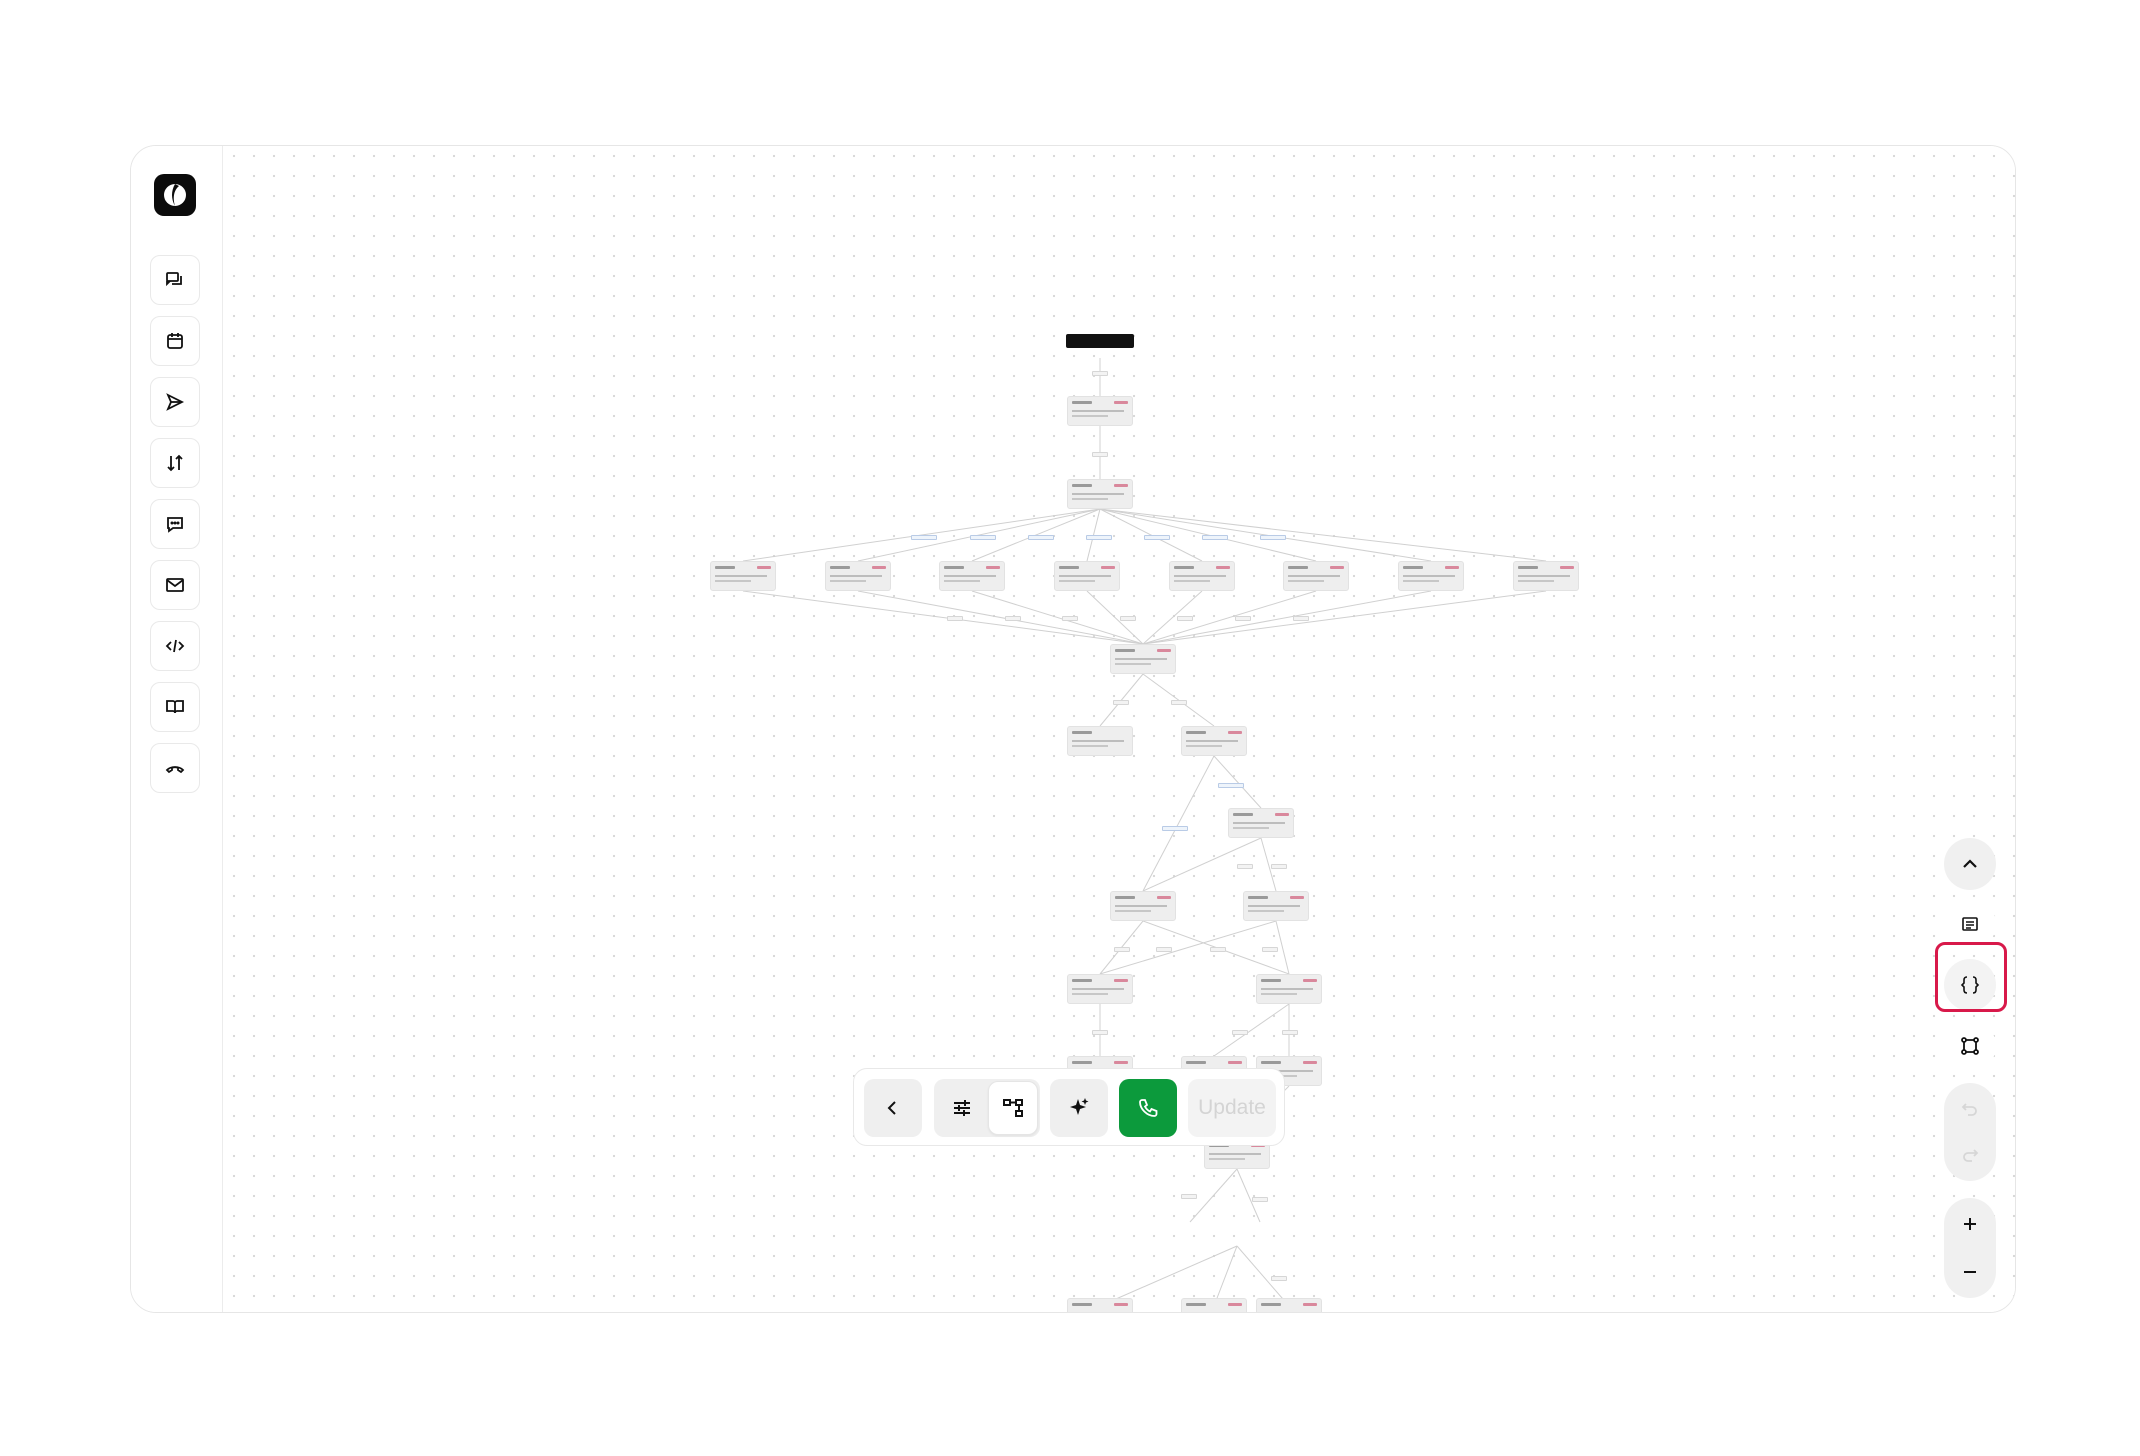 The width and height of the screenshot is (2140, 1456). I want to click on chevron-up-icon, so click(1970, 863).